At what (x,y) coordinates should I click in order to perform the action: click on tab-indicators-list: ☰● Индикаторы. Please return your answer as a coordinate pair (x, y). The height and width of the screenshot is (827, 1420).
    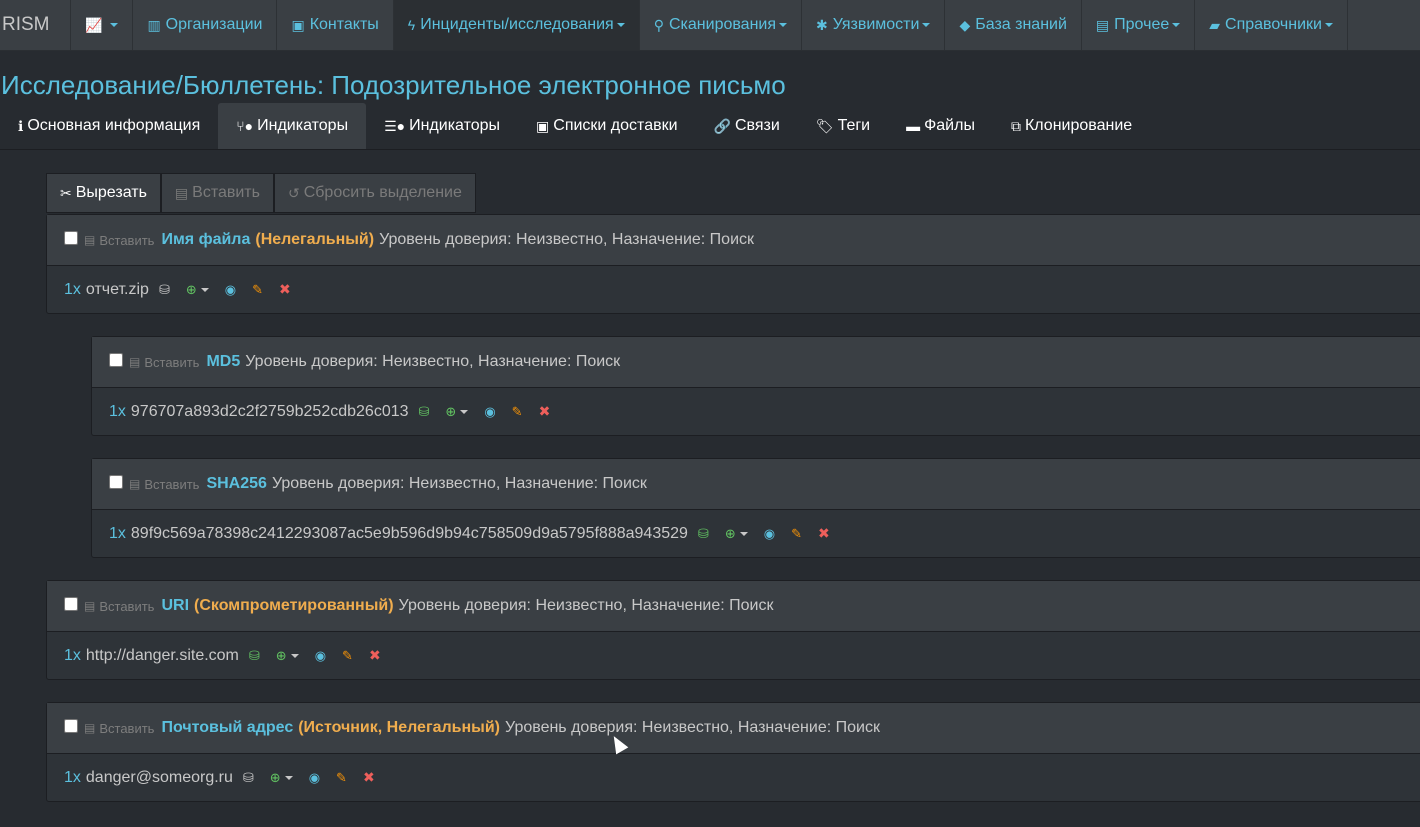
    Looking at the image, I should click on (442, 126).